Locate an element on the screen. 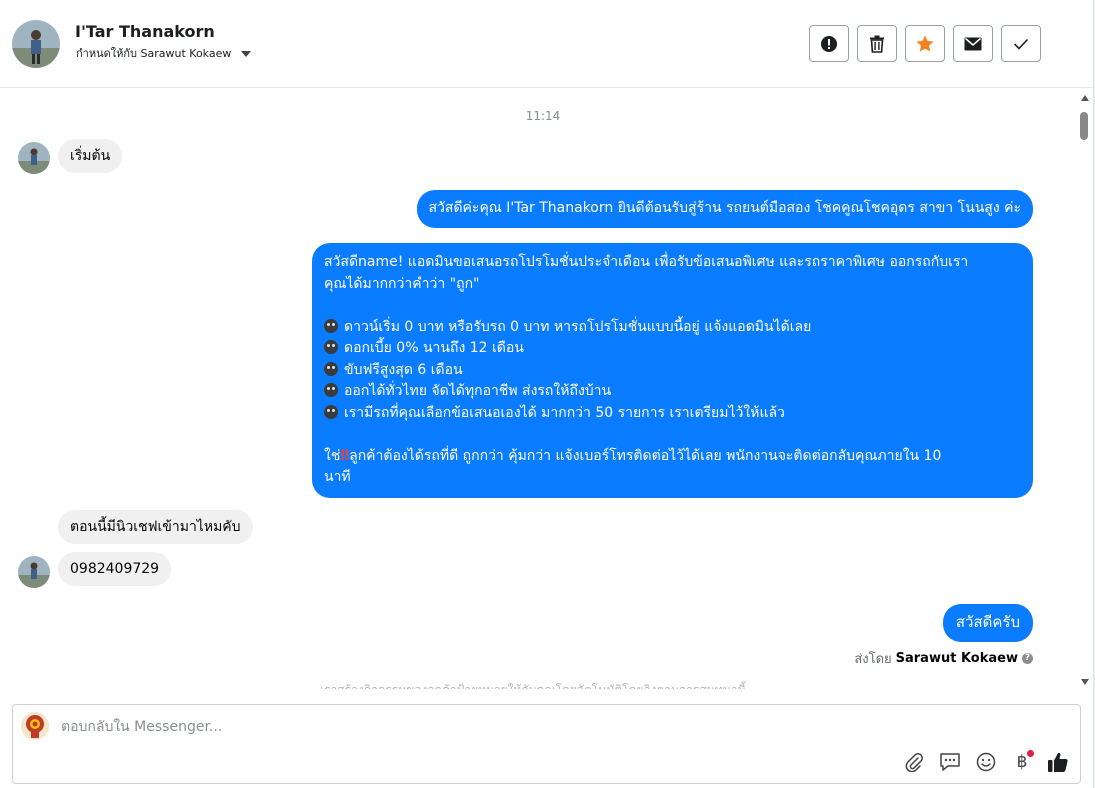 This screenshot has height=788, width=1095. mark-unread-button is located at coordinates (973, 43).